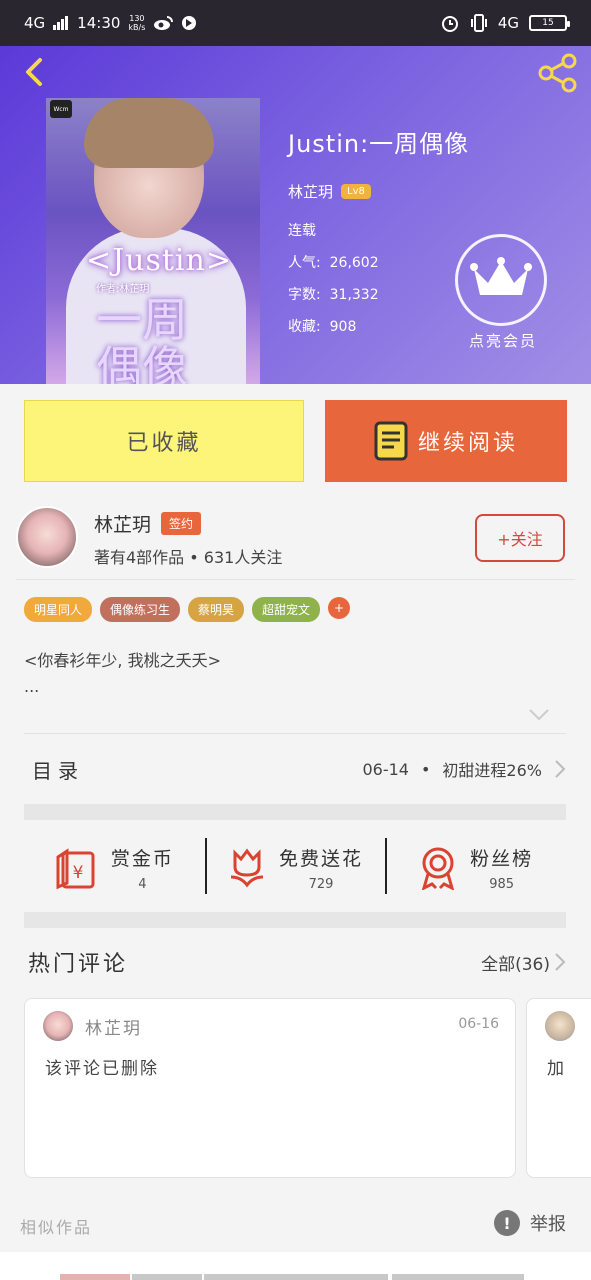 Image resolution: width=591 pixels, height=1280 pixels. I want to click on comment-text: 加, so click(556, 1069).